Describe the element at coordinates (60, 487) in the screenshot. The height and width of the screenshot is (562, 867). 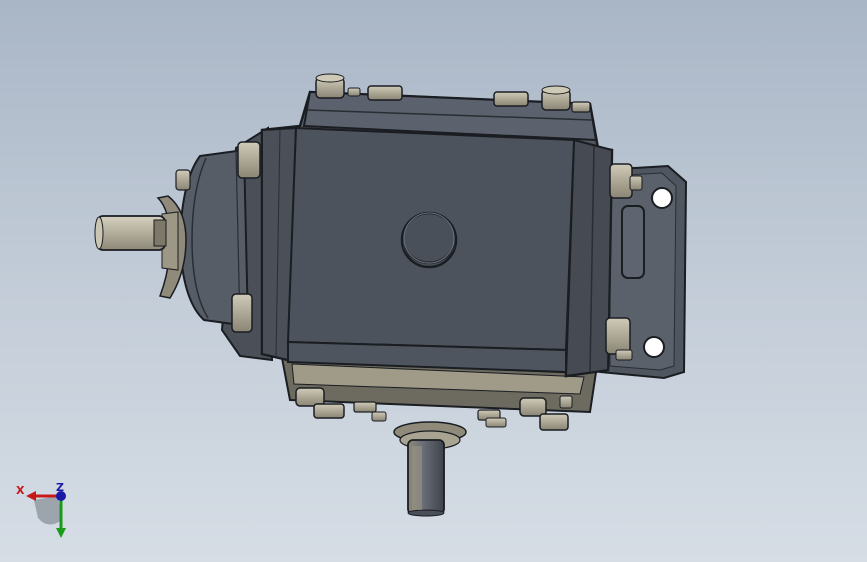
I see `z-axis-label: Z` at that location.